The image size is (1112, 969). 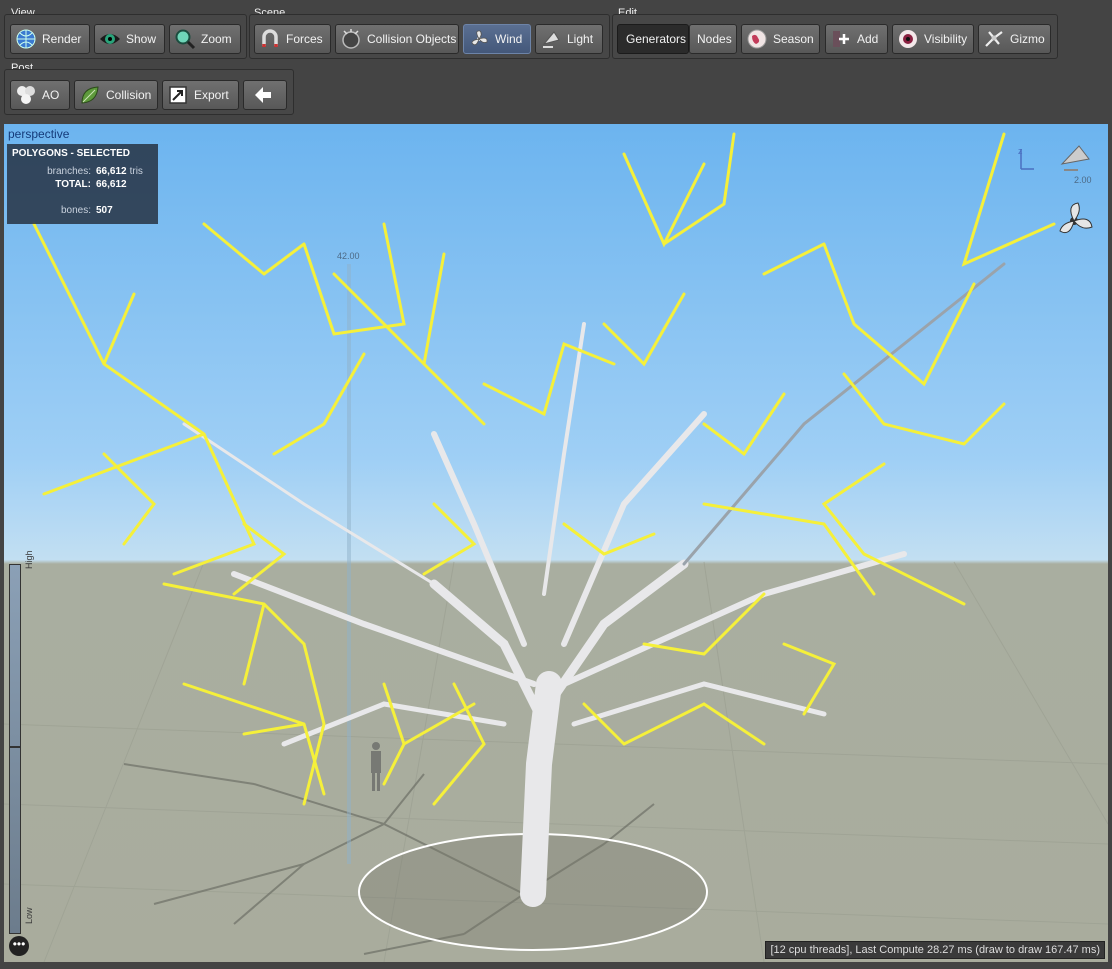 What do you see at coordinates (270, 39) in the screenshot?
I see `magnet-icon` at bounding box center [270, 39].